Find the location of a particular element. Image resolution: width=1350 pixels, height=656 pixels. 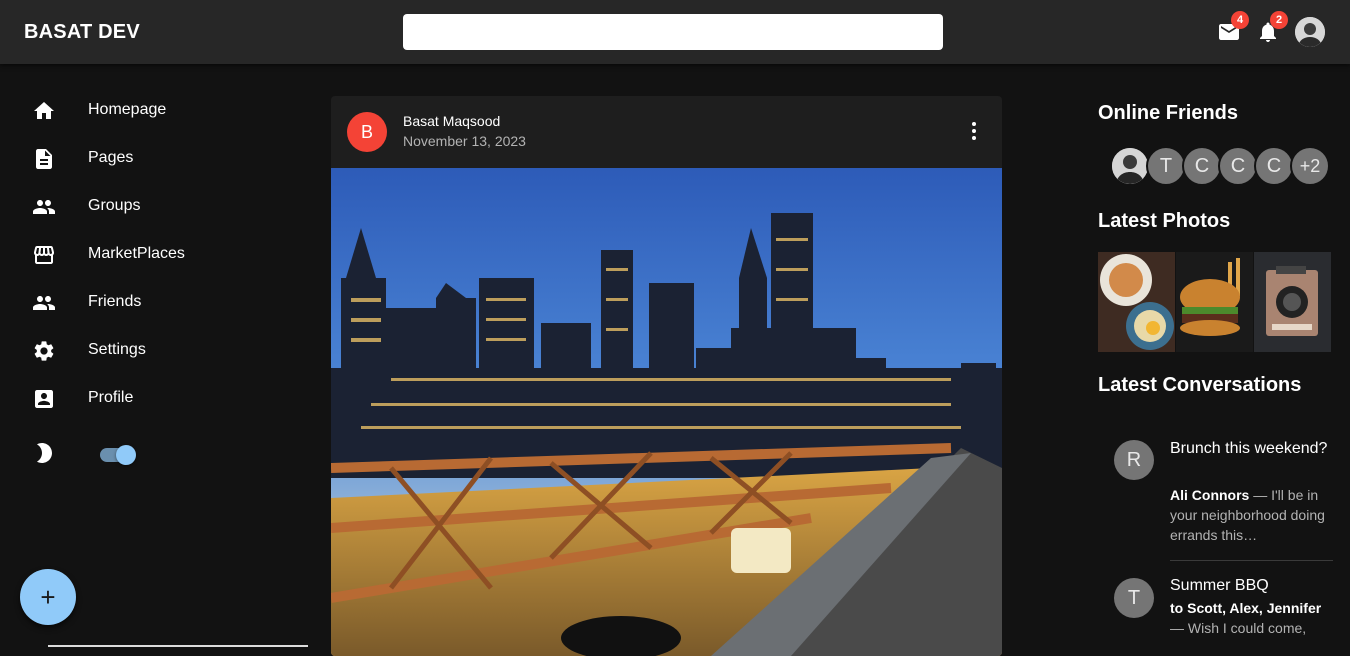

notifications-badge: 2 is located at coordinates (1279, 20).